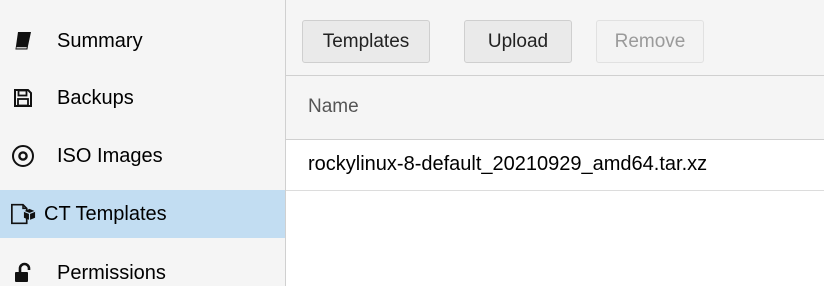 The image size is (824, 297). Describe the element at coordinates (366, 41) in the screenshot. I see `templates-button: Templates` at that location.